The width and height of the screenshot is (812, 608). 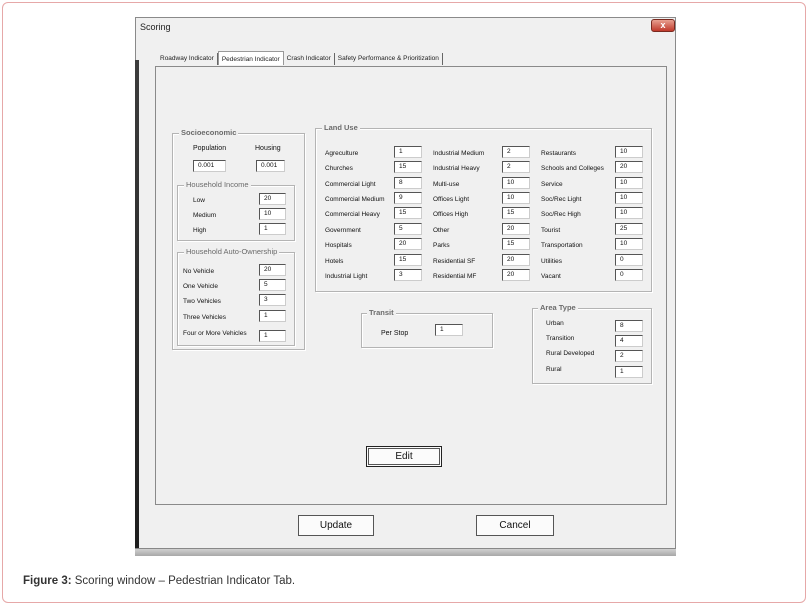 What do you see at coordinates (554, 369) in the screenshot?
I see `rural-label: Rural` at bounding box center [554, 369].